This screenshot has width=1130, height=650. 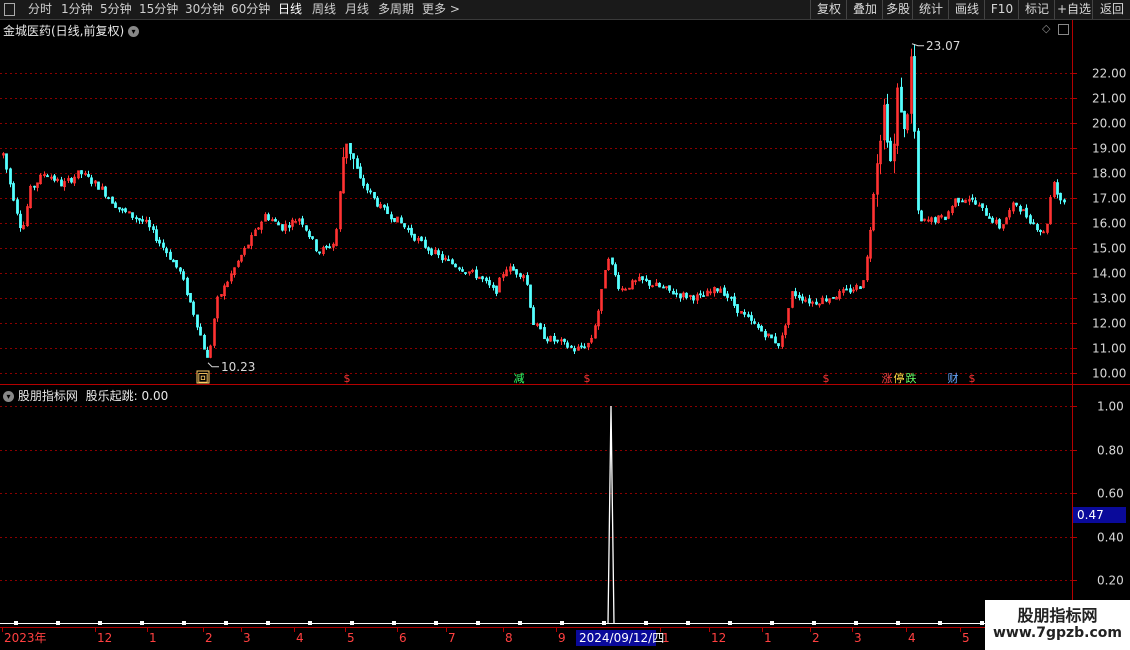 I want to click on multi-stock-button: 多股, so click(x=897, y=9).